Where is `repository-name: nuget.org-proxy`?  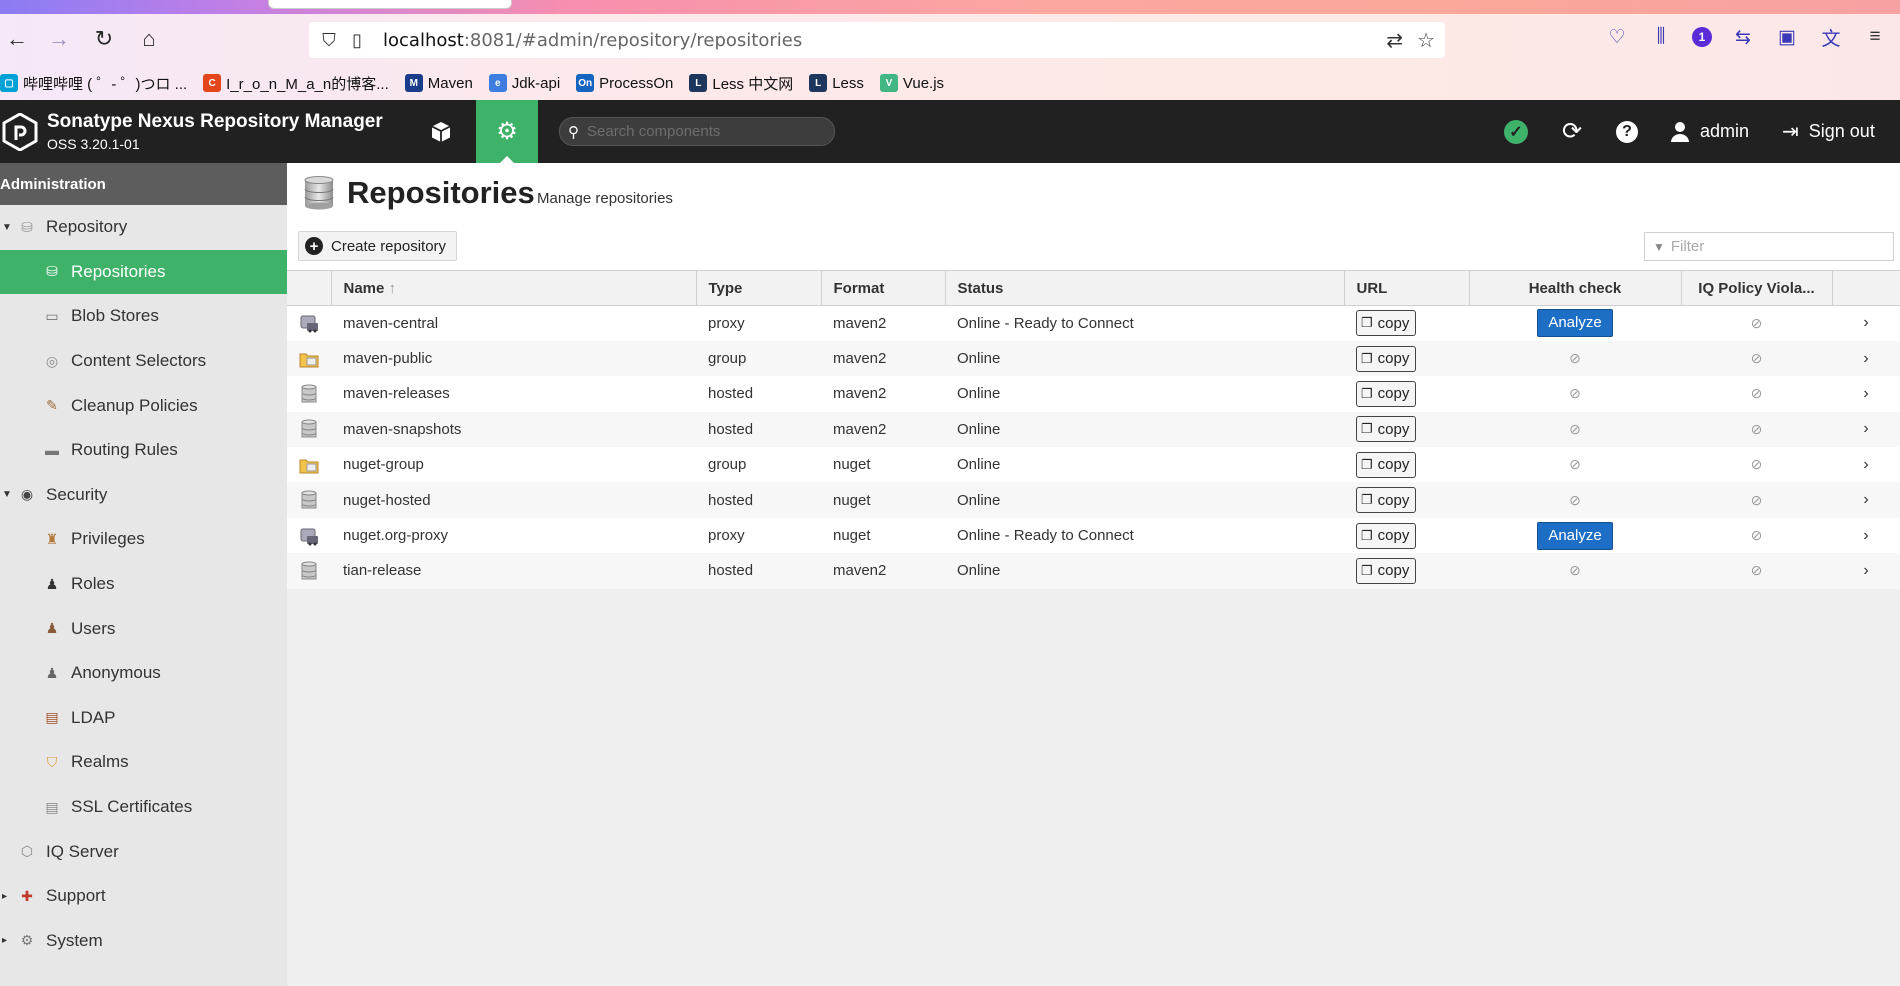 repository-name: nuget.org-proxy is located at coordinates (513, 535).